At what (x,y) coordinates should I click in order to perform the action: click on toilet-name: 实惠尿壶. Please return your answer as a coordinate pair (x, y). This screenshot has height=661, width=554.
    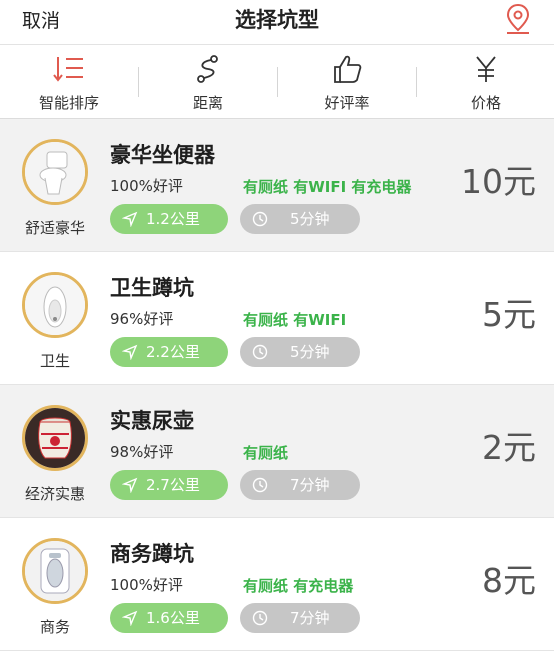
    Looking at the image, I should click on (152, 421).